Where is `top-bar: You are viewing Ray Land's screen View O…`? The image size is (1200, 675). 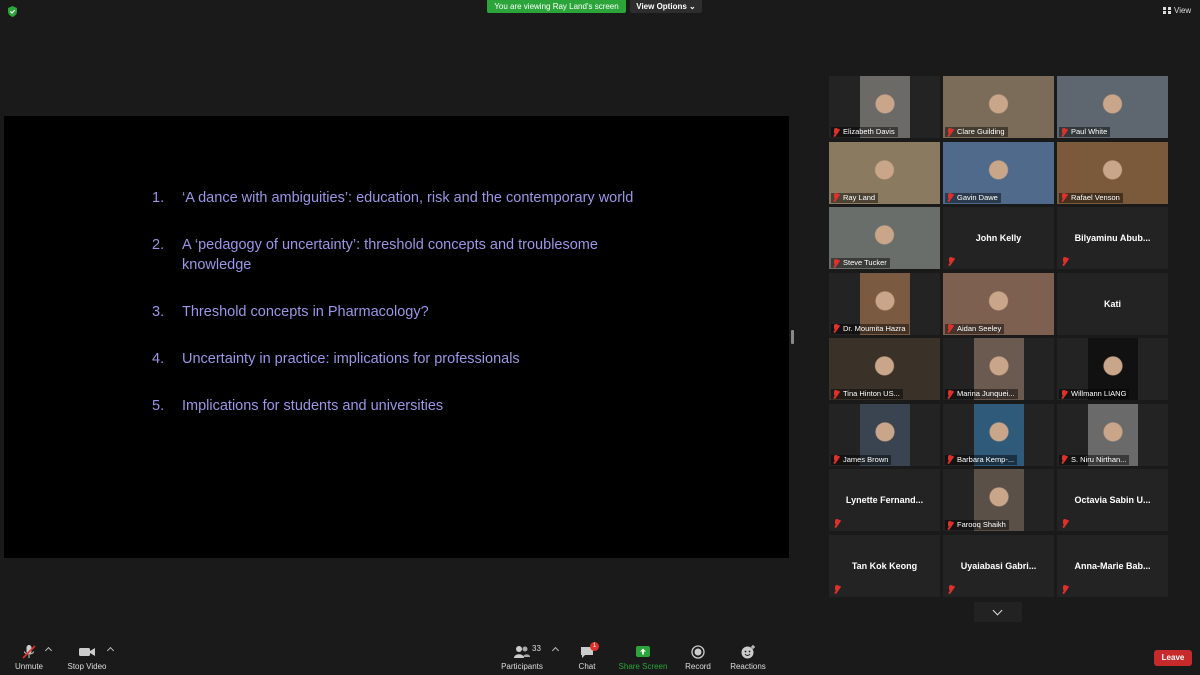
top-bar: You are viewing Ray Land's screen View O… is located at coordinates (600, 11).